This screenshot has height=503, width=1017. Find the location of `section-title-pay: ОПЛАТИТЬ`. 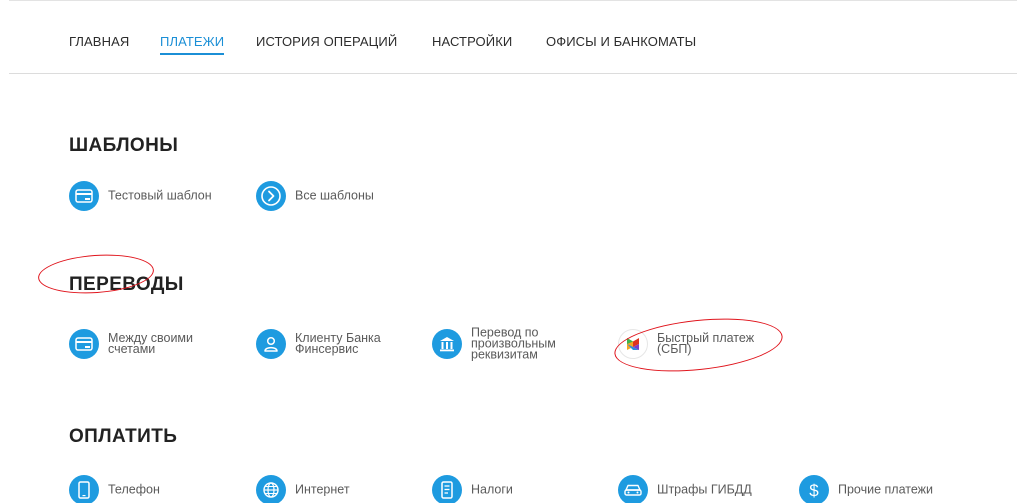

section-title-pay: ОПЛАТИТЬ is located at coordinates (123, 436).